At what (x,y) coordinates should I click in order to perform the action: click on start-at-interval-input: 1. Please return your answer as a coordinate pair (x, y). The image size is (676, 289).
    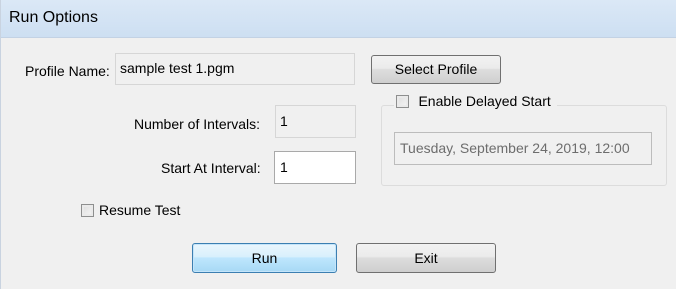
    Looking at the image, I should click on (315, 167).